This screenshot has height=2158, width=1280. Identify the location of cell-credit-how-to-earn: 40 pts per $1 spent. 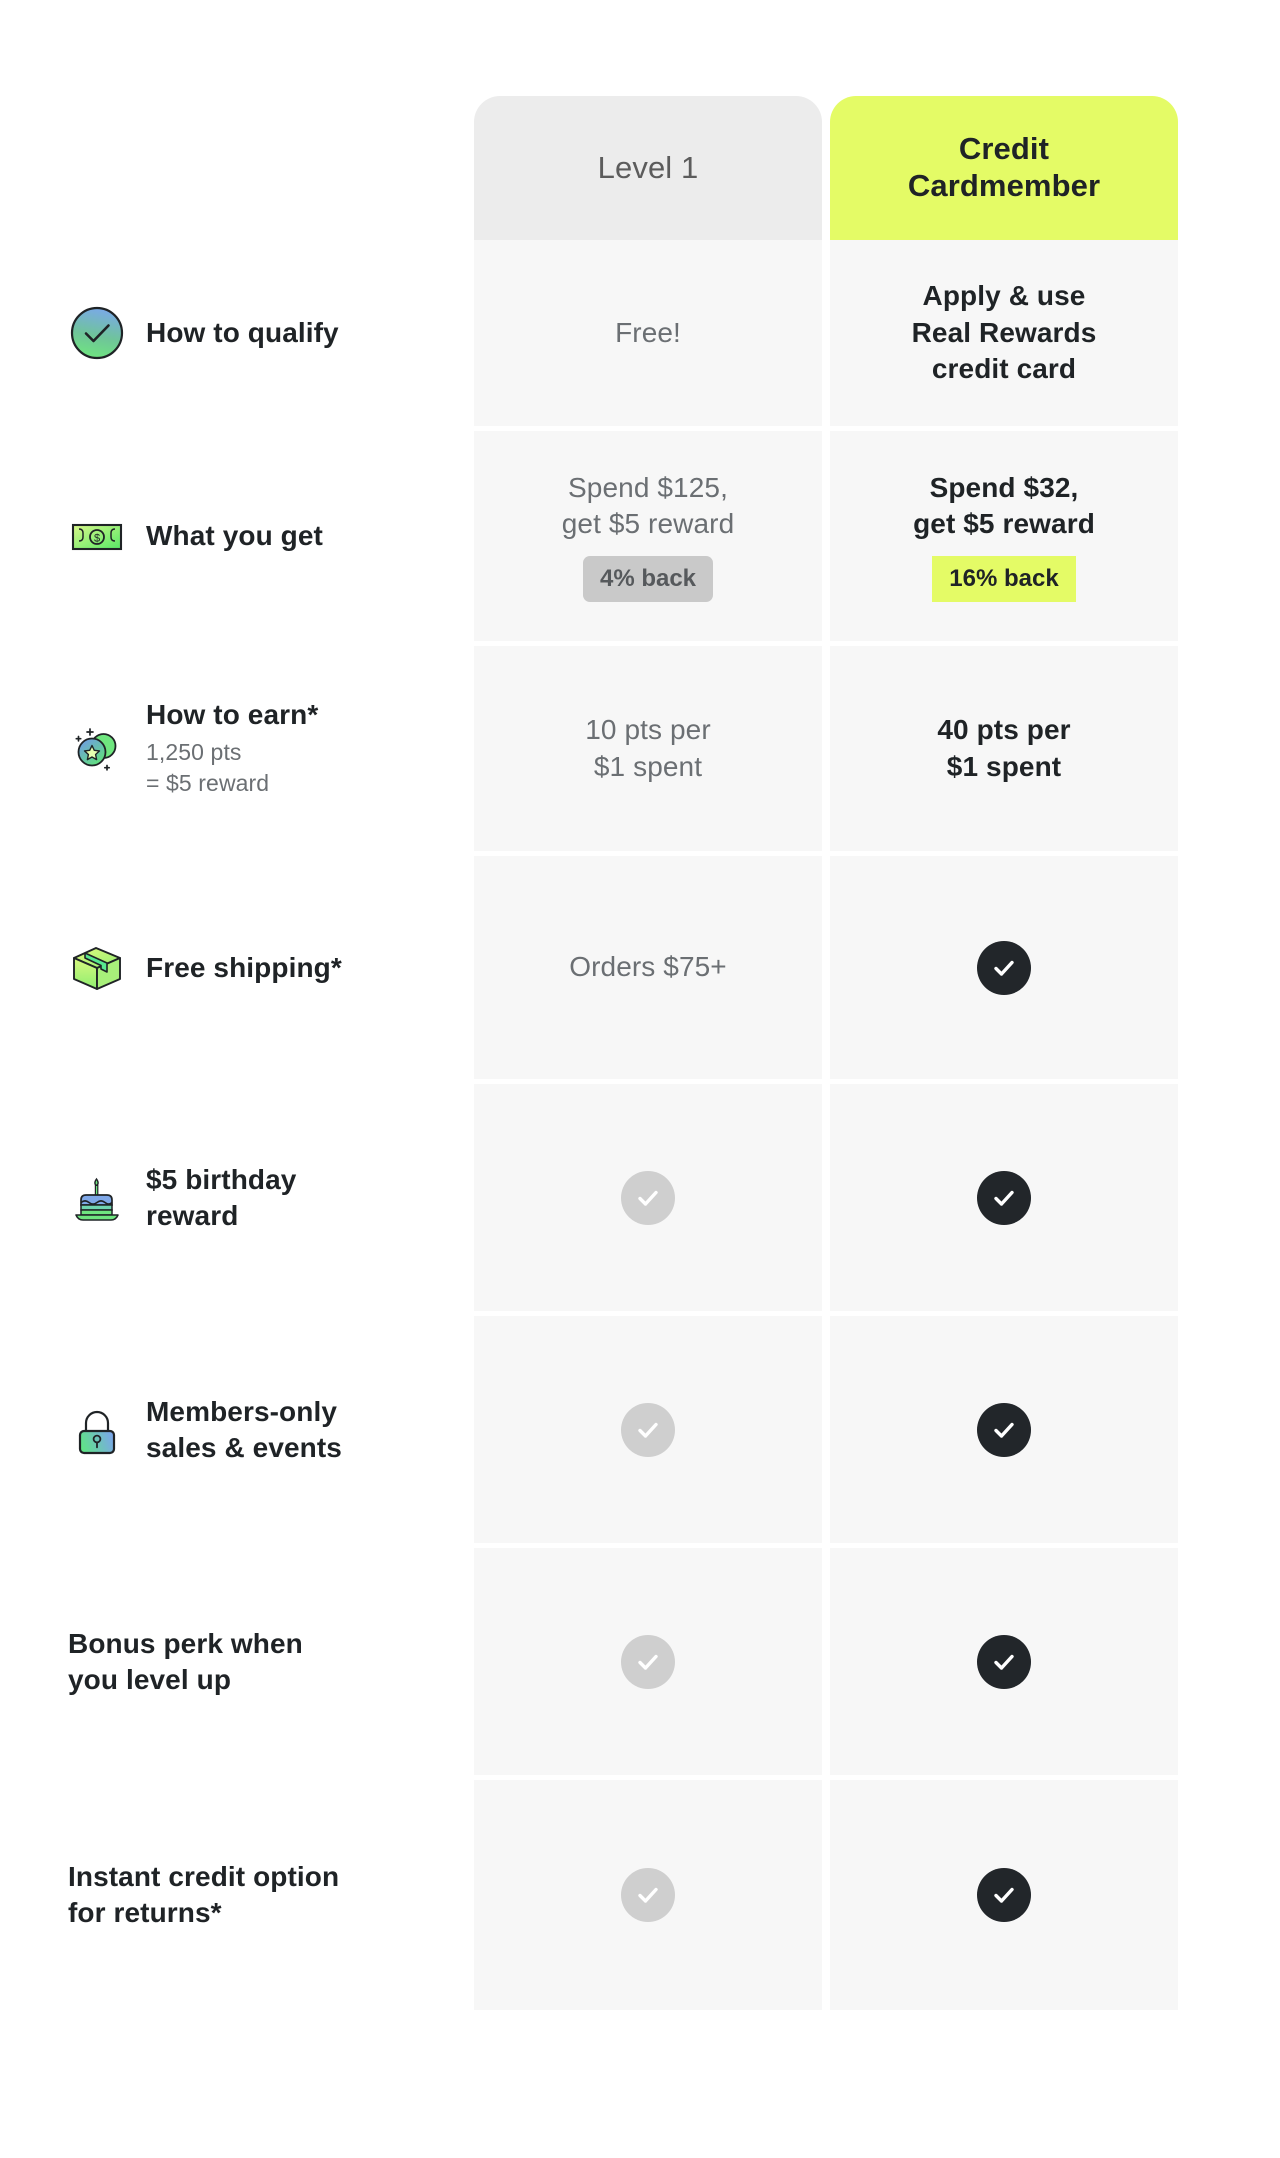
(1004, 748).